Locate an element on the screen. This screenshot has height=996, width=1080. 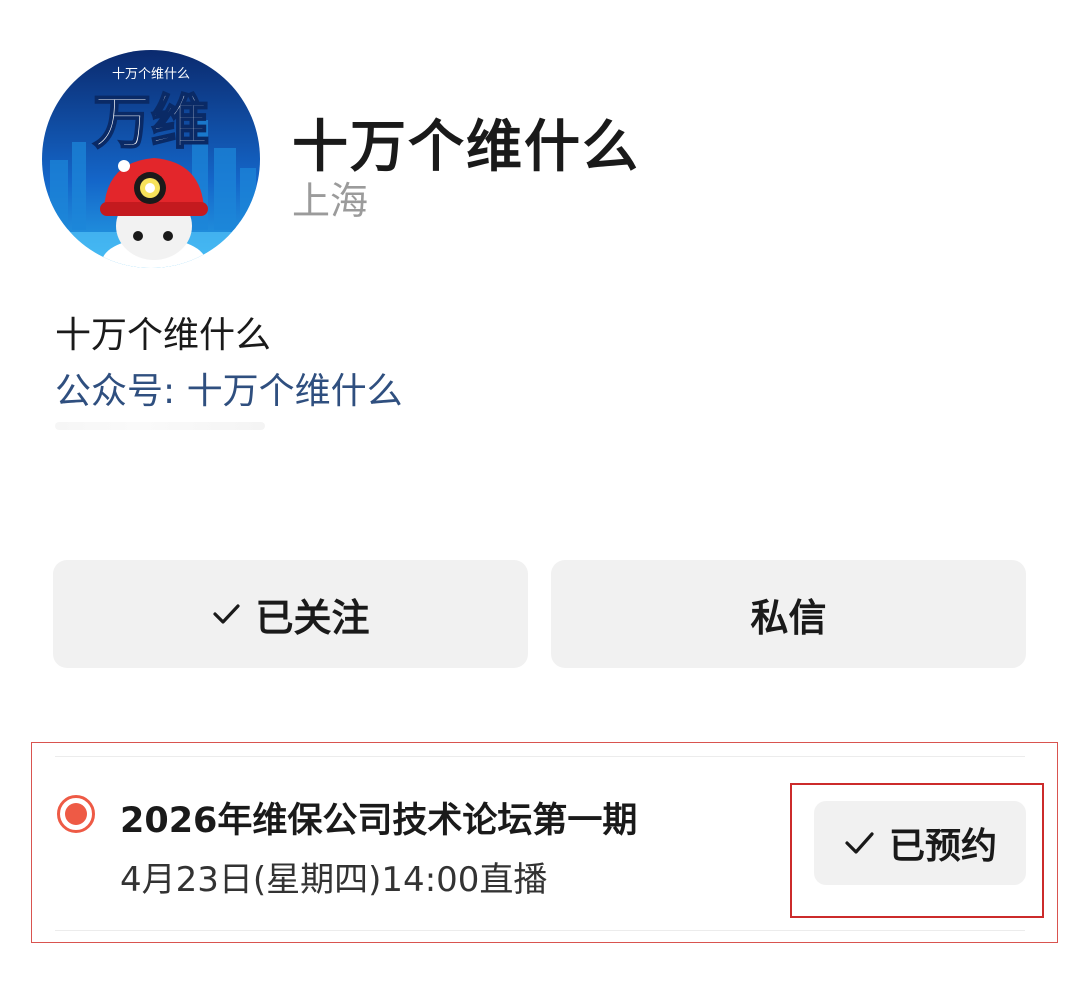
cartoon-mascot-avatar-icon: 十万个维什么 万维 is located at coordinates (151, 159).